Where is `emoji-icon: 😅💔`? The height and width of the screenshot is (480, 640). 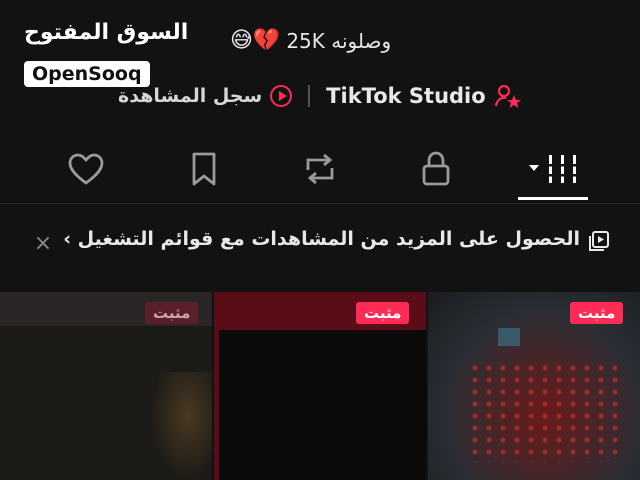
emoji-icon: 😅💔 is located at coordinates (255, 40).